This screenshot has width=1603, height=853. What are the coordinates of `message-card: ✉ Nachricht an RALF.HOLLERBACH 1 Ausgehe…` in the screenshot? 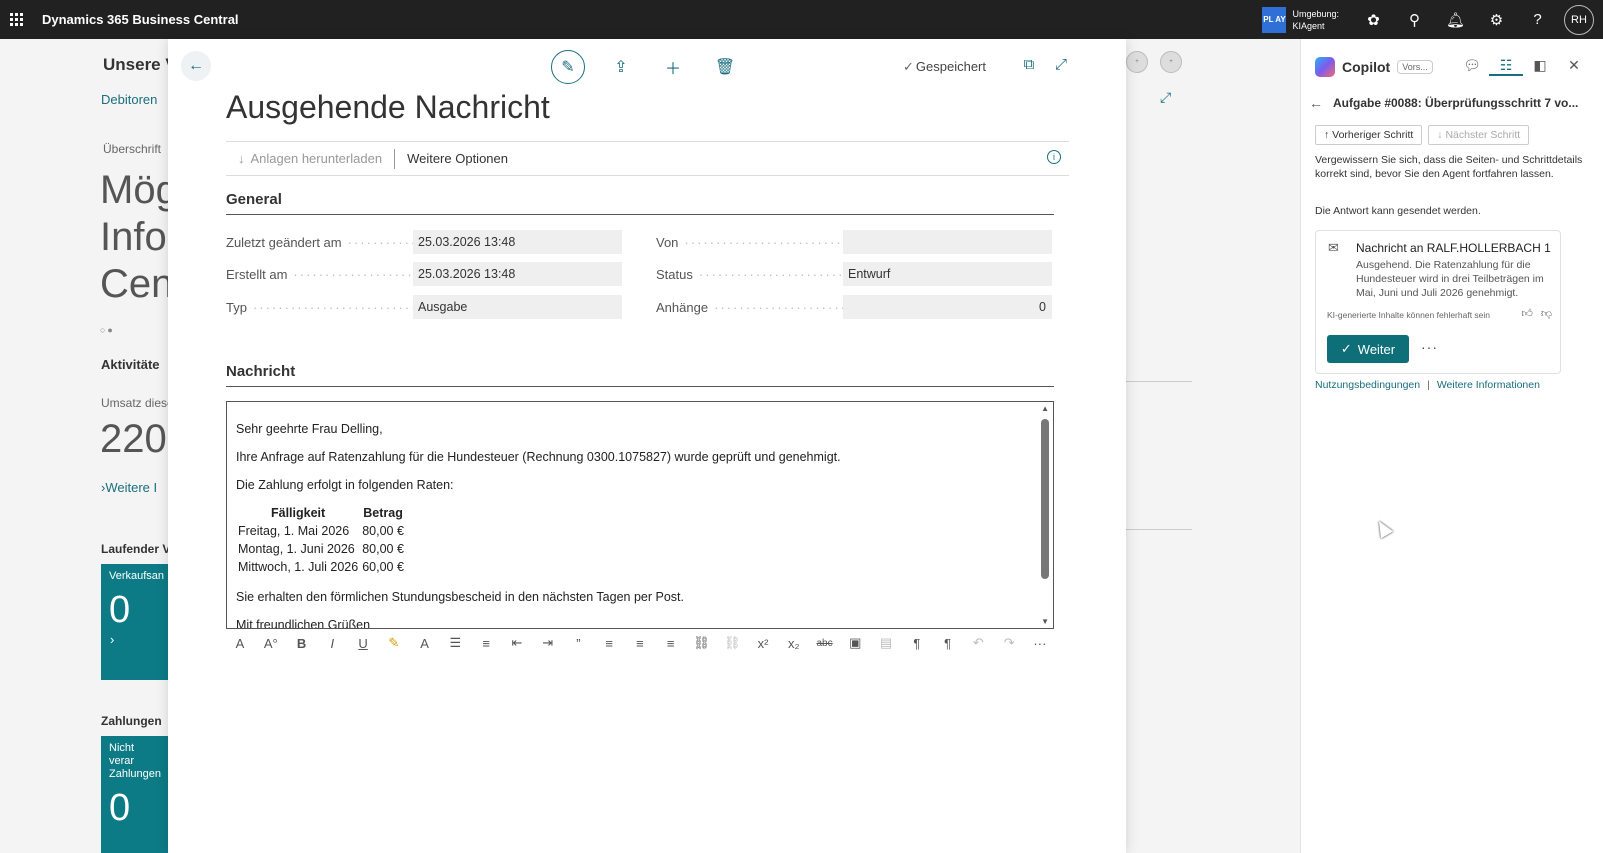 It's located at (1438, 302).